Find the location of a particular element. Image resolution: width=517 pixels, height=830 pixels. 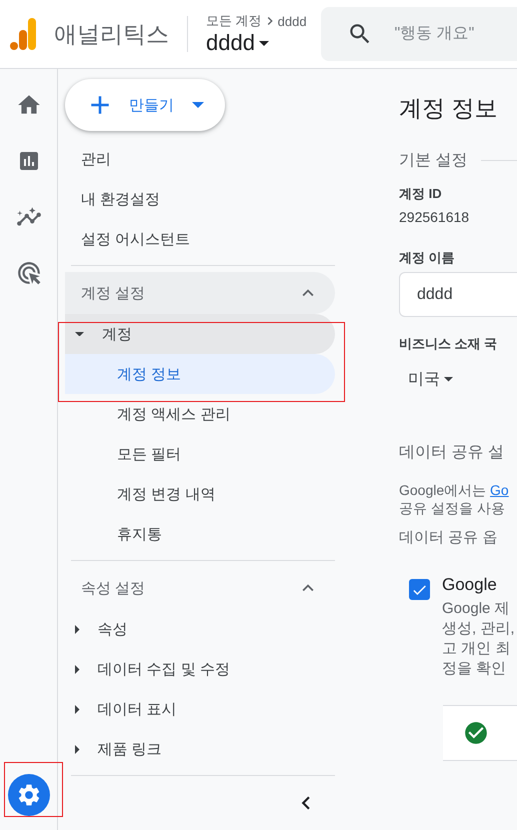

option-description: Google 제 is located at coordinates (476, 609).